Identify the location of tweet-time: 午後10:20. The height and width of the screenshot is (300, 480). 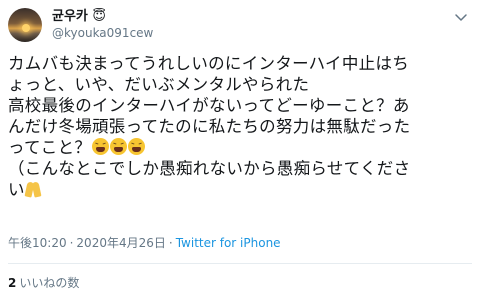
(37, 243).